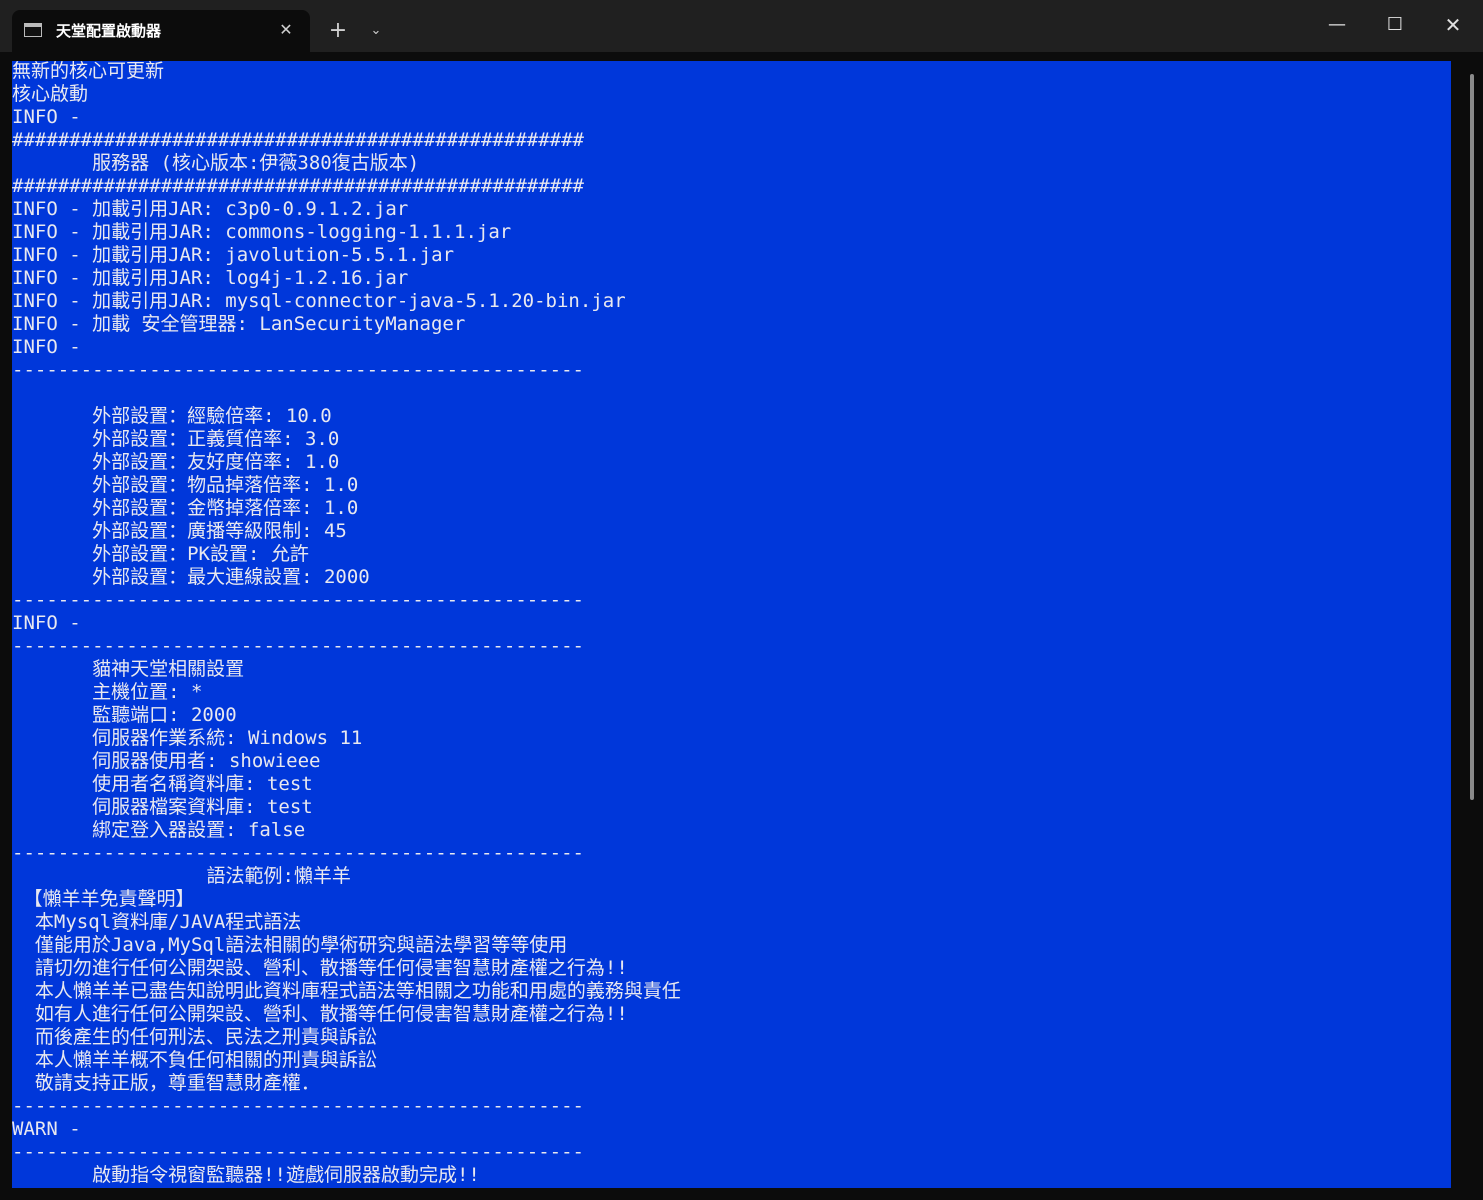  I want to click on console-line: 核心啟動, so click(50, 94).